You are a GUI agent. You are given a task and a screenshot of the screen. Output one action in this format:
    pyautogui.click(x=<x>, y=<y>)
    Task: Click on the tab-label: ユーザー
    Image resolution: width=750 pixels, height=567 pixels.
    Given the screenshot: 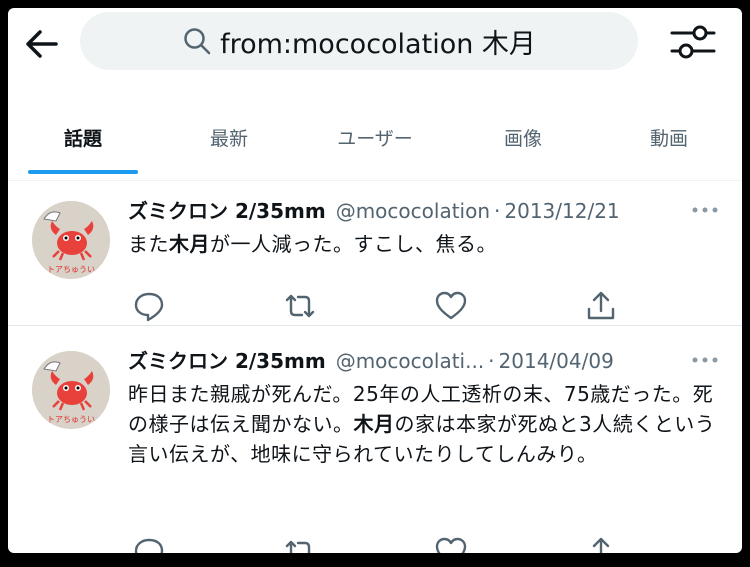 What is the action you would take?
    pyautogui.click(x=375, y=138)
    